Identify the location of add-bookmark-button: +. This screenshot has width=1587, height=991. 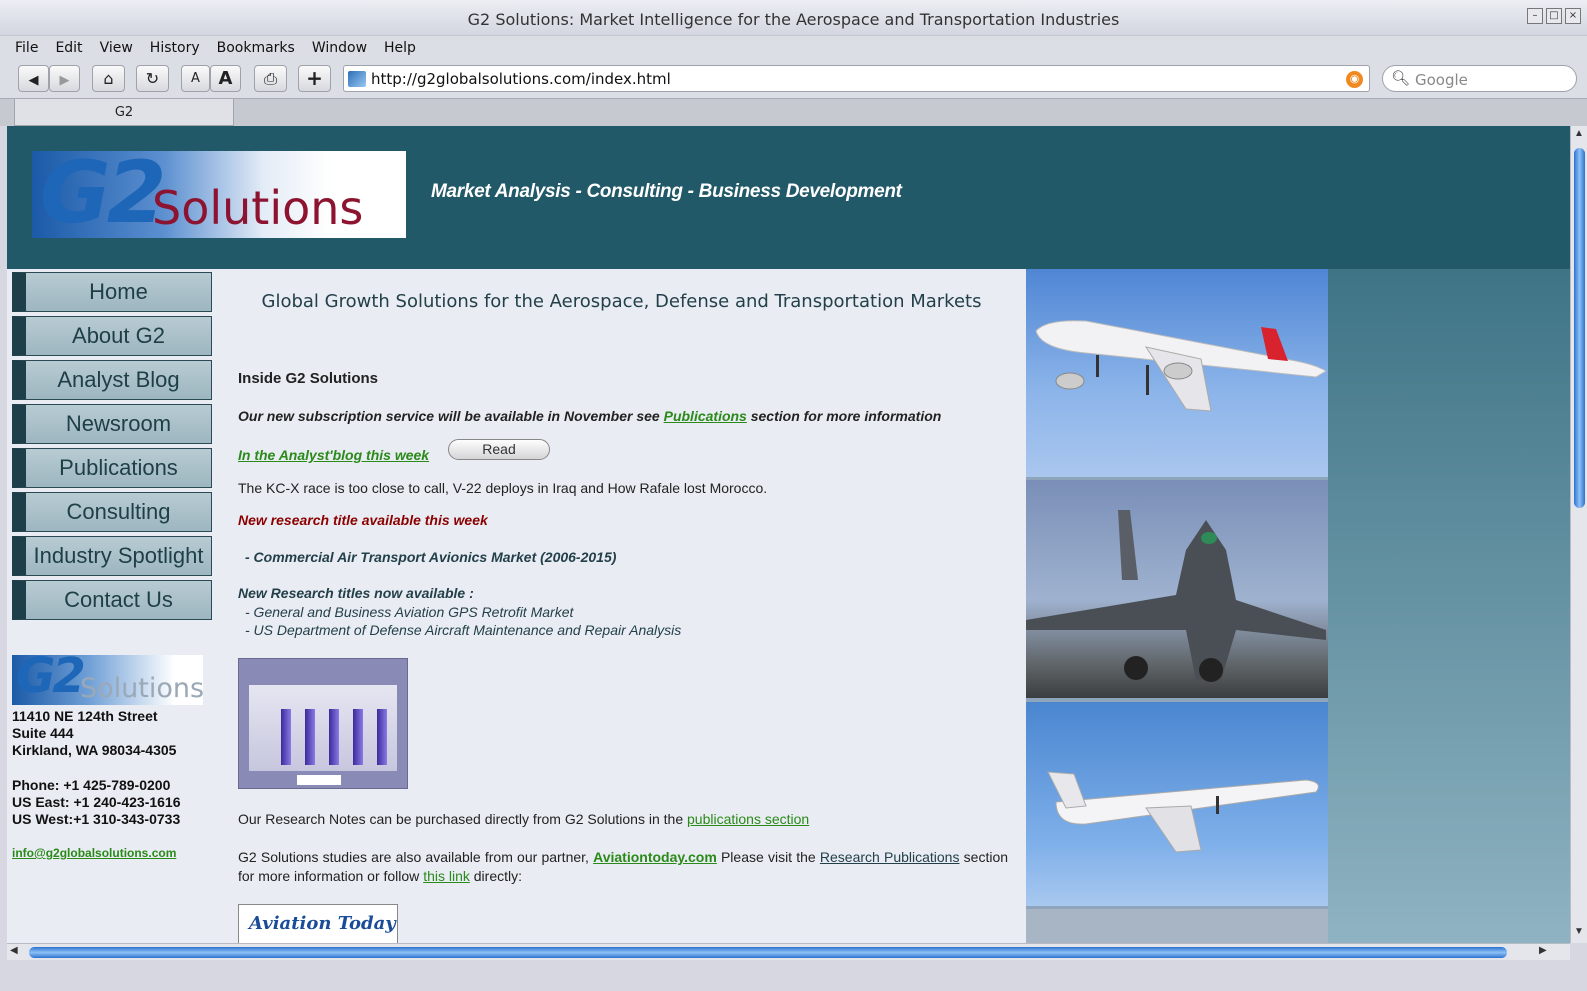
(314, 78).